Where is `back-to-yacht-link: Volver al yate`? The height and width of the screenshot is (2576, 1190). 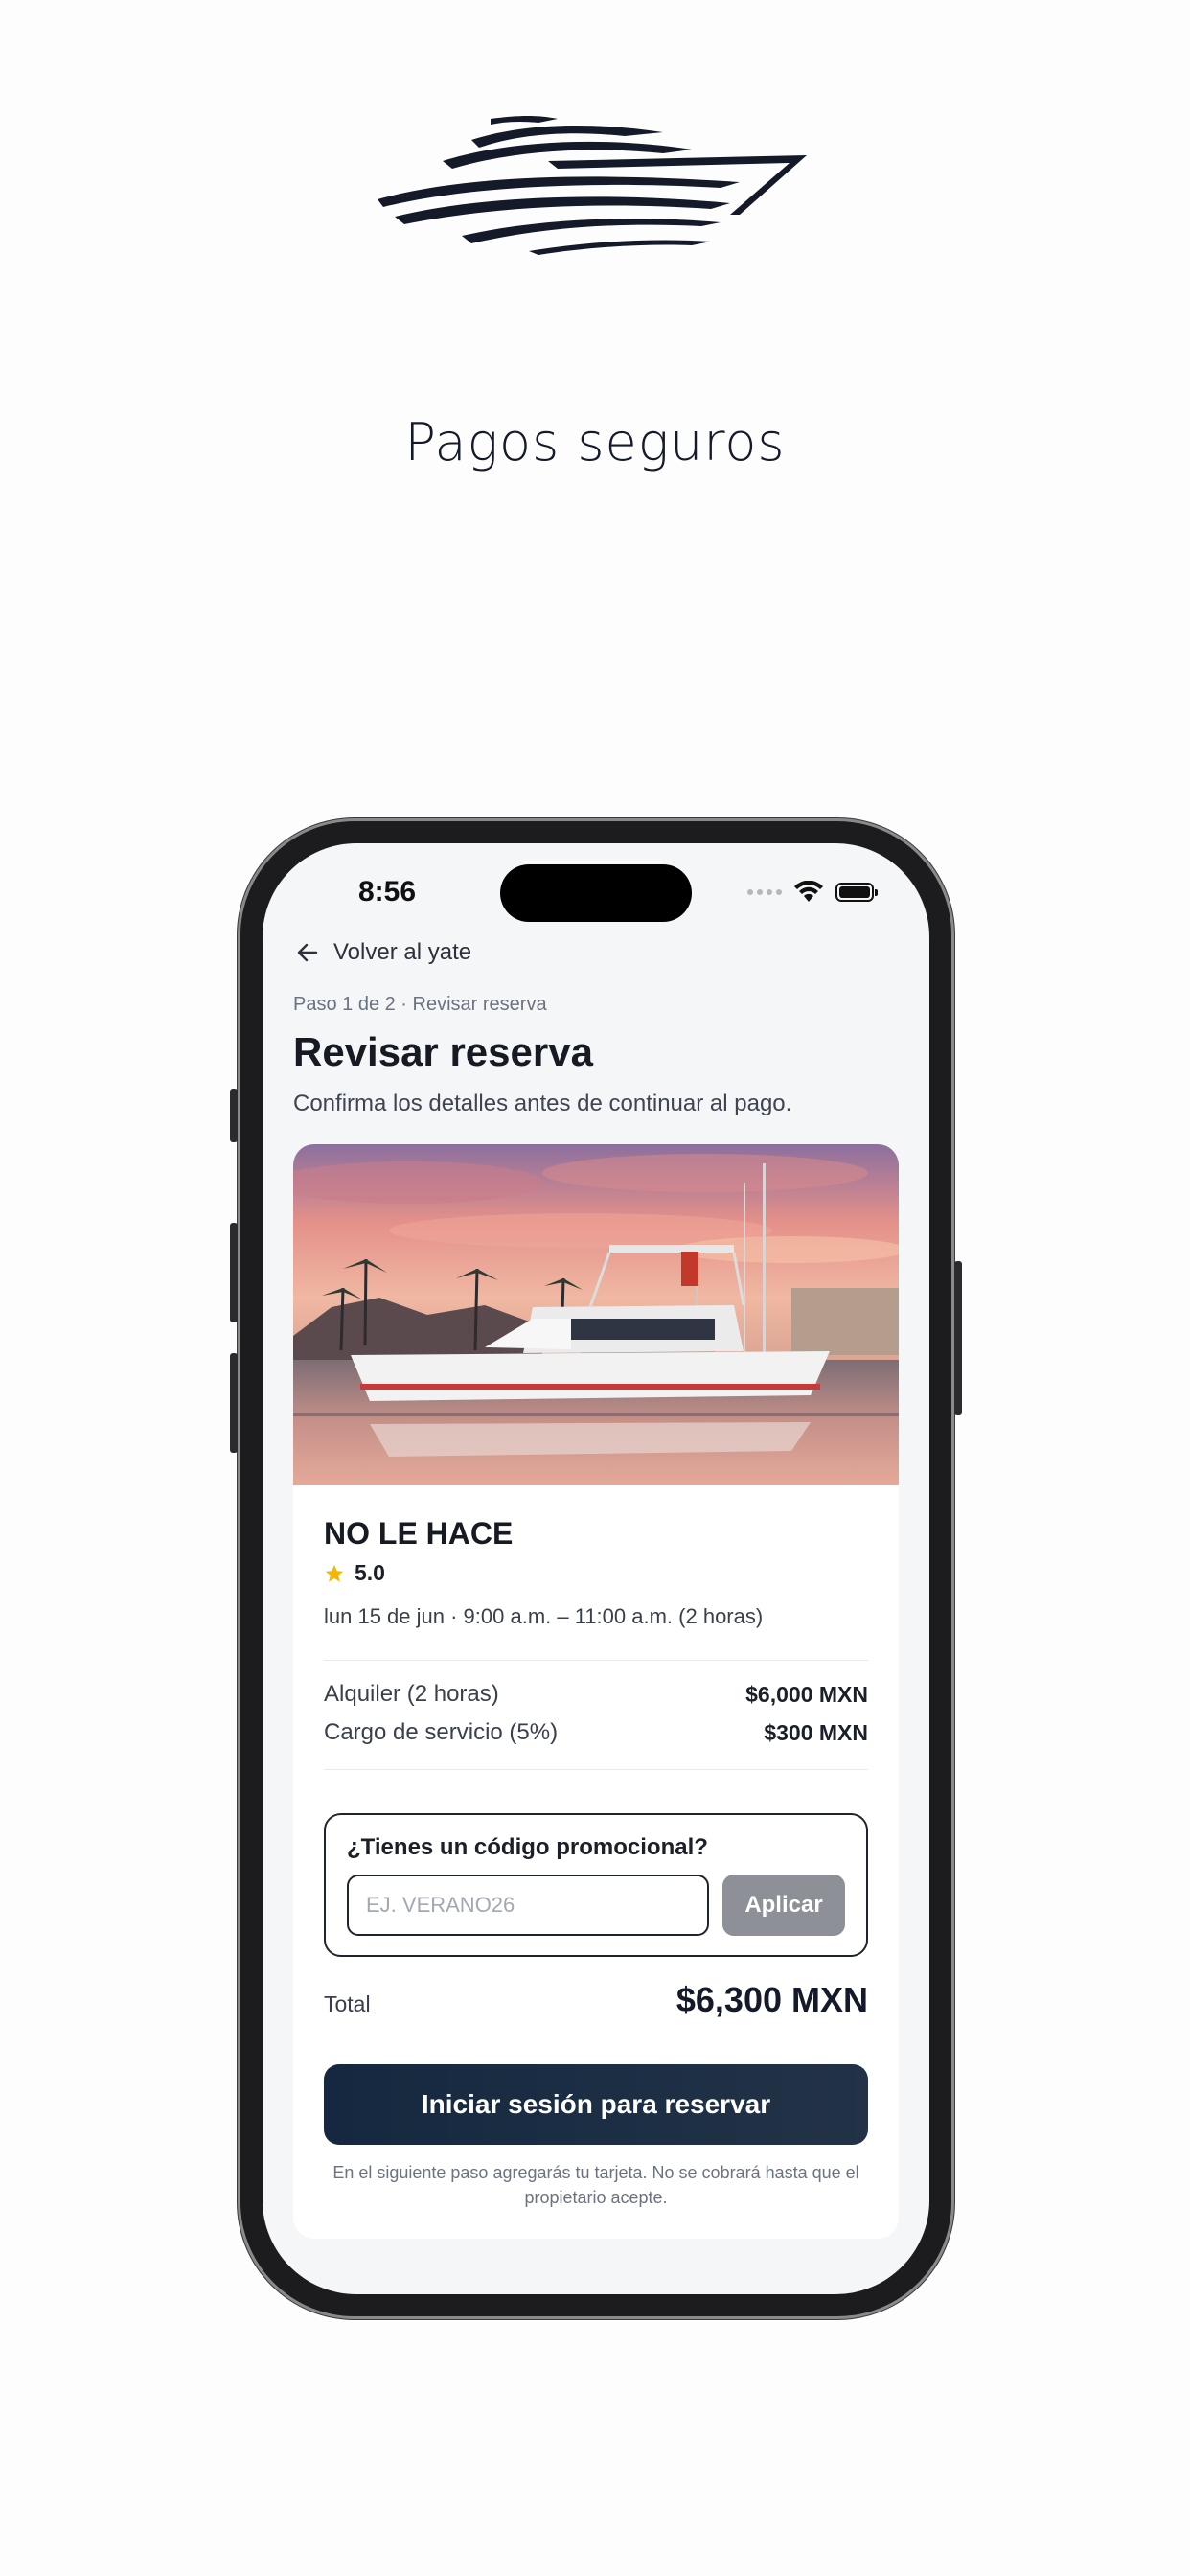 back-to-yacht-link: Volver al yate is located at coordinates (383, 952).